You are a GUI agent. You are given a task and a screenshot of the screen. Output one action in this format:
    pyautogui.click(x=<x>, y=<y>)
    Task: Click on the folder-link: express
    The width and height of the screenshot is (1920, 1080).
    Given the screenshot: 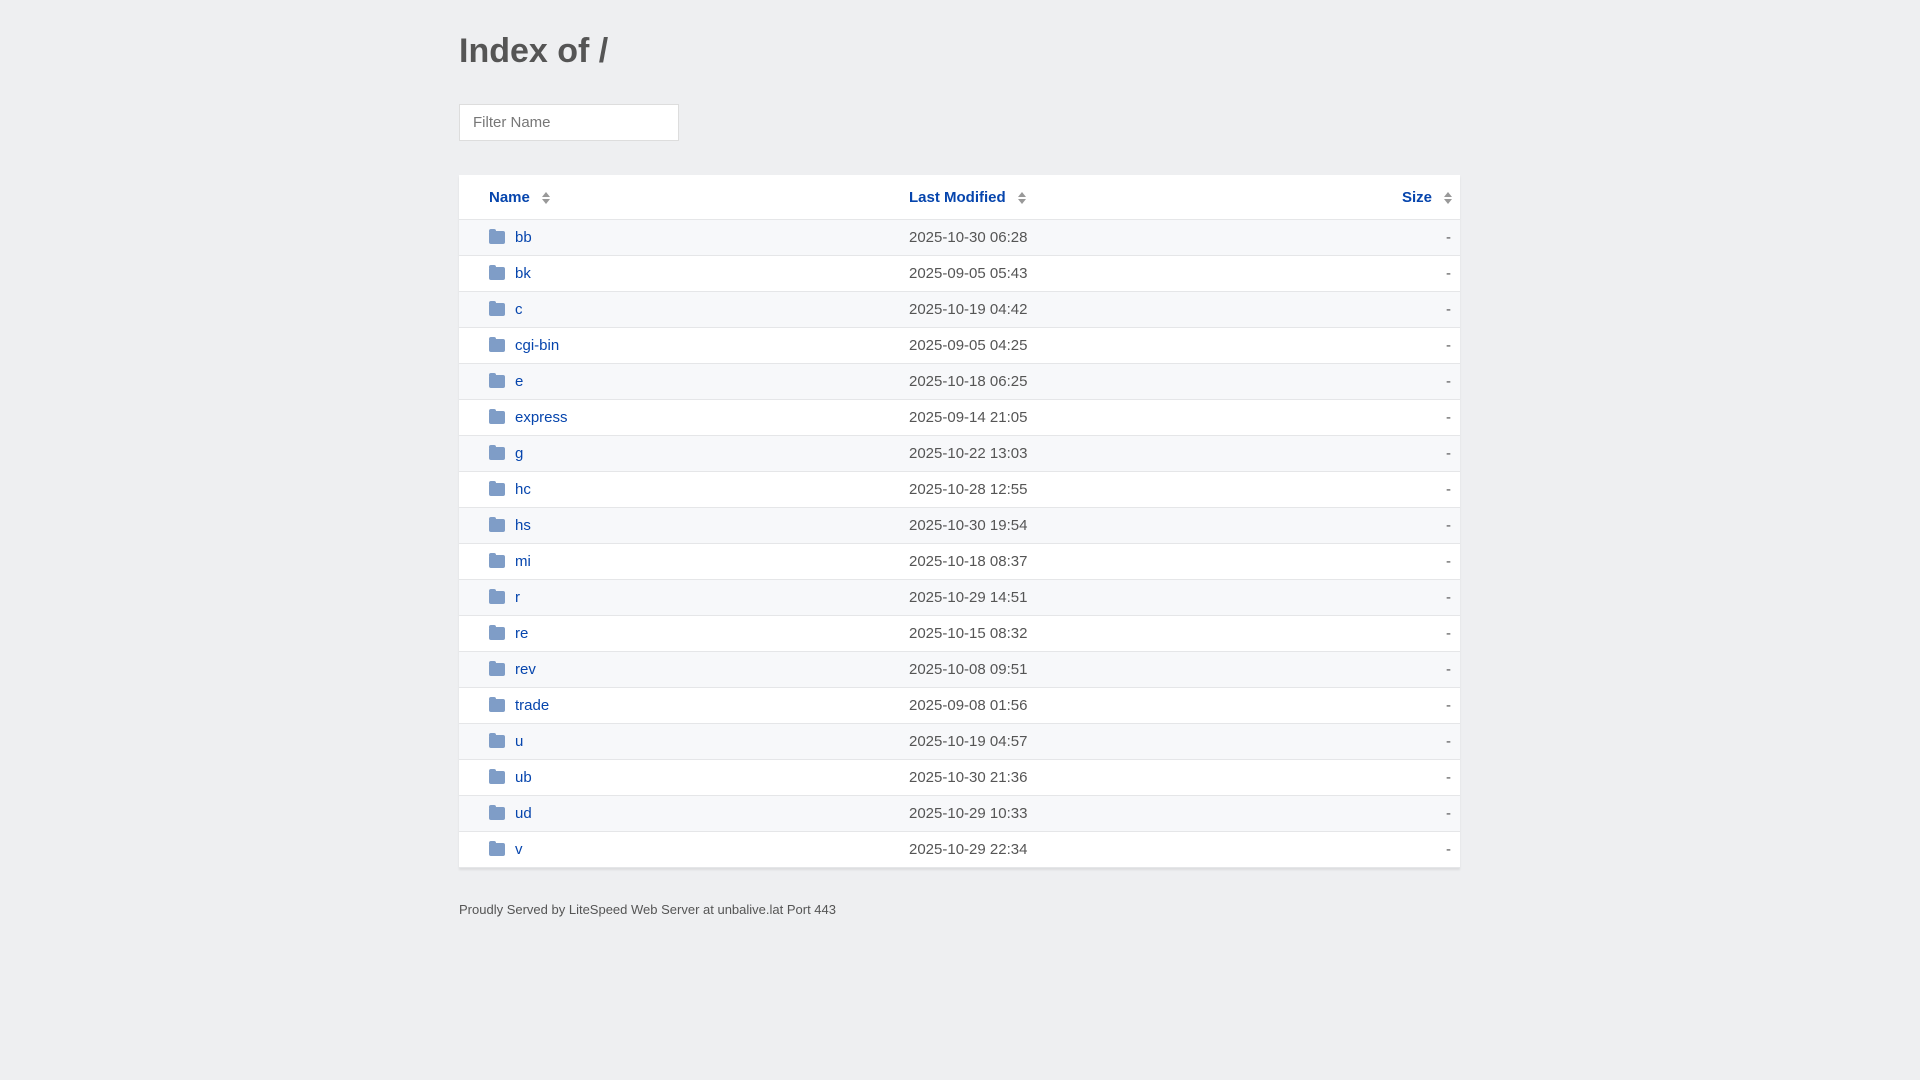 What is the action you would take?
    pyautogui.click(x=528, y=417)
    